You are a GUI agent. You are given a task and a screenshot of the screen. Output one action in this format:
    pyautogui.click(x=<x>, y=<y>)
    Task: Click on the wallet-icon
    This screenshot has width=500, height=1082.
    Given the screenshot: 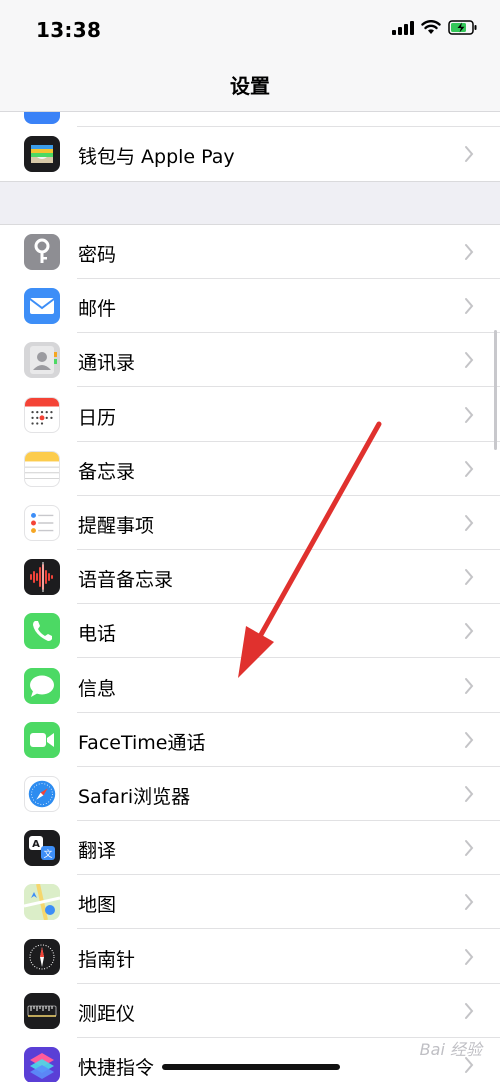 What is the action you would take?
    pyautogui.click(x=42, y=154)
    